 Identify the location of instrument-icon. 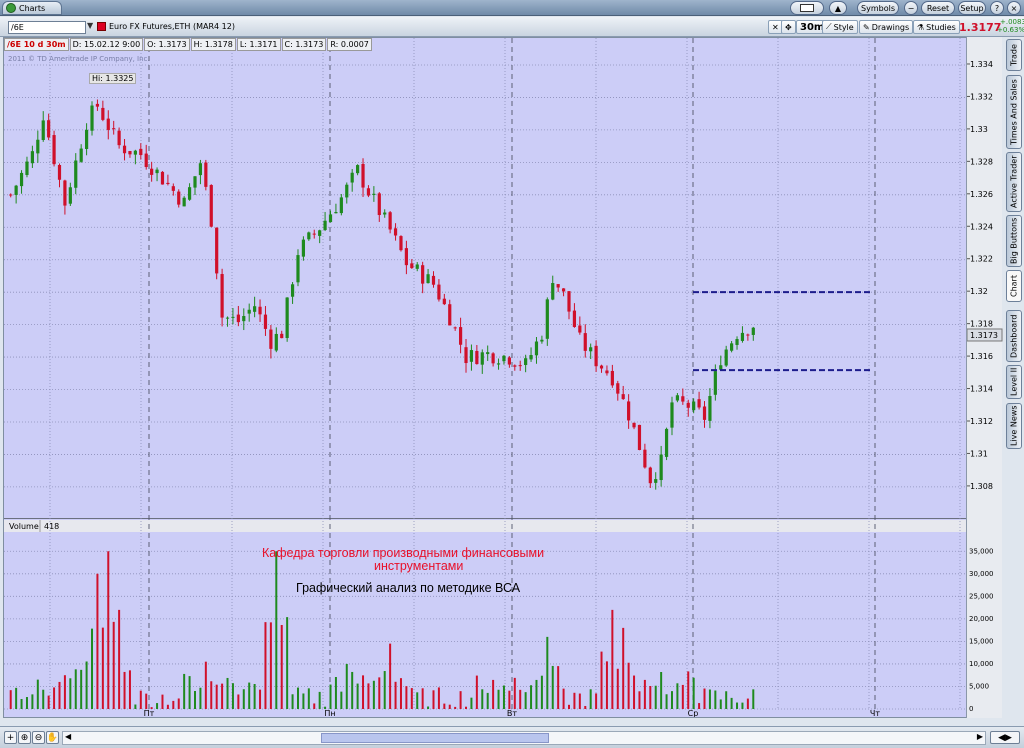
(101, 26).